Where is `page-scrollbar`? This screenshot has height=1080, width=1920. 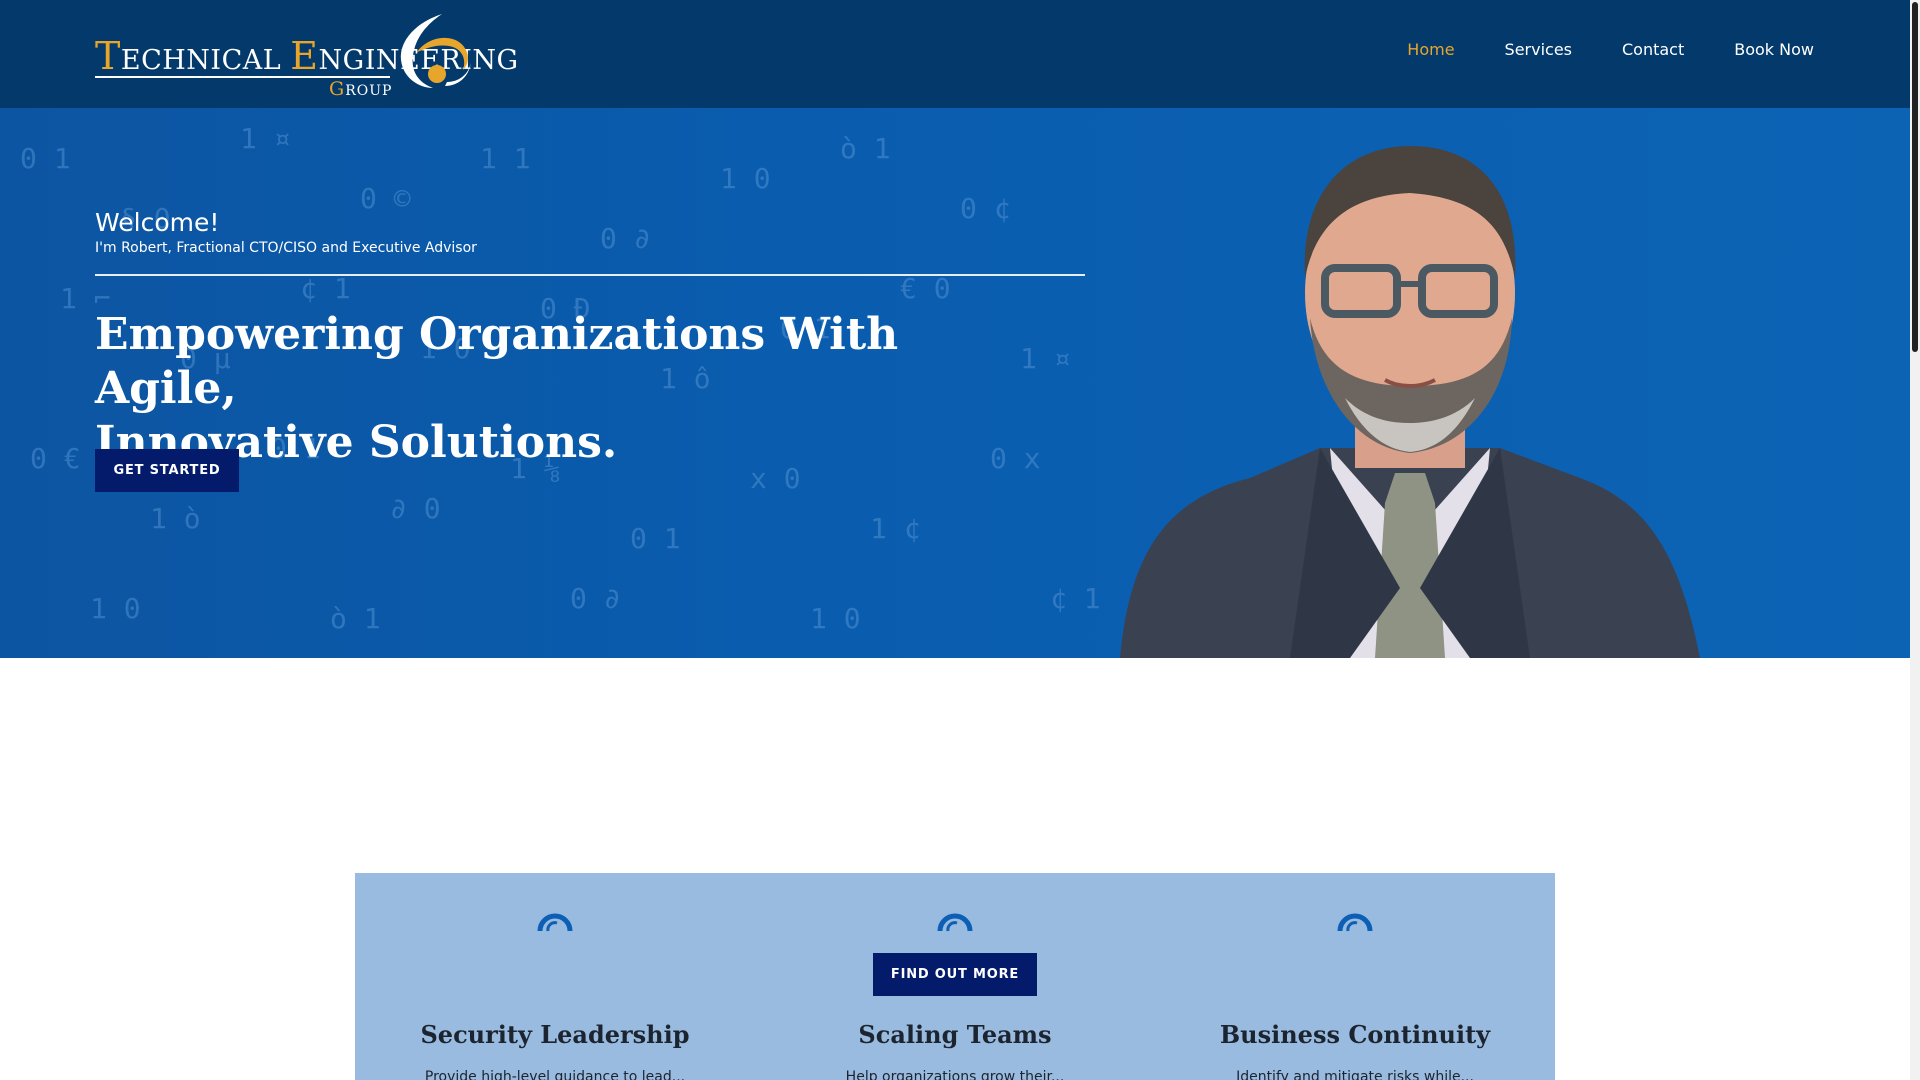
page-scrollbar is located at coordinates (1915, 540).